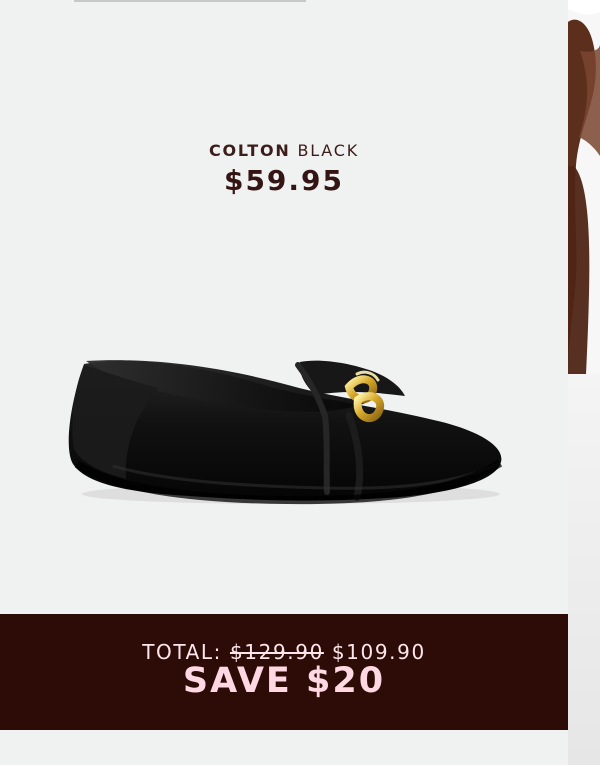 This screenshot has width=600, height=765. I want to click on product-color: BLACK, so click(328, 150).